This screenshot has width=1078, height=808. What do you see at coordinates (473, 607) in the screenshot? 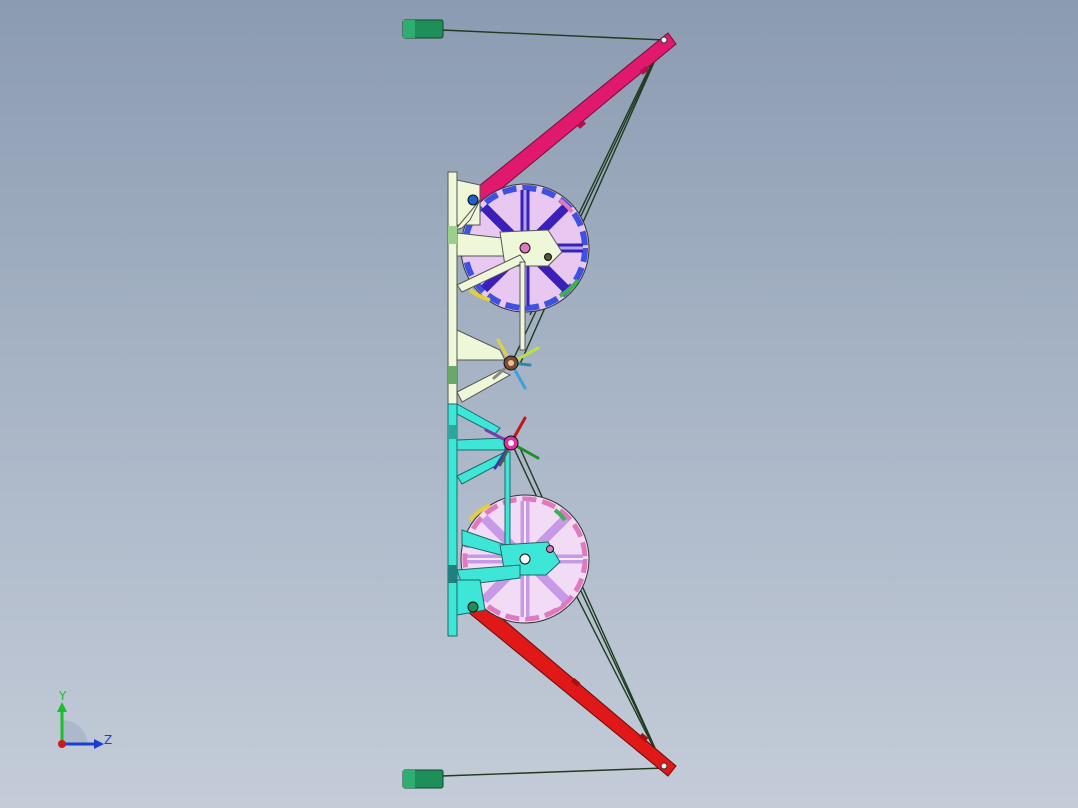
I see `lower-boom-pivot` at bounding box center [473, 607].